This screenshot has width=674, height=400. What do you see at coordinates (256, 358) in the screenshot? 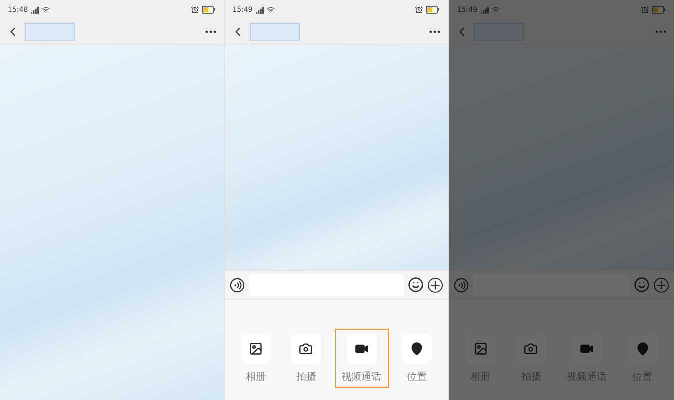
I see `action-button: 相册` at bounding box center [256, 358].